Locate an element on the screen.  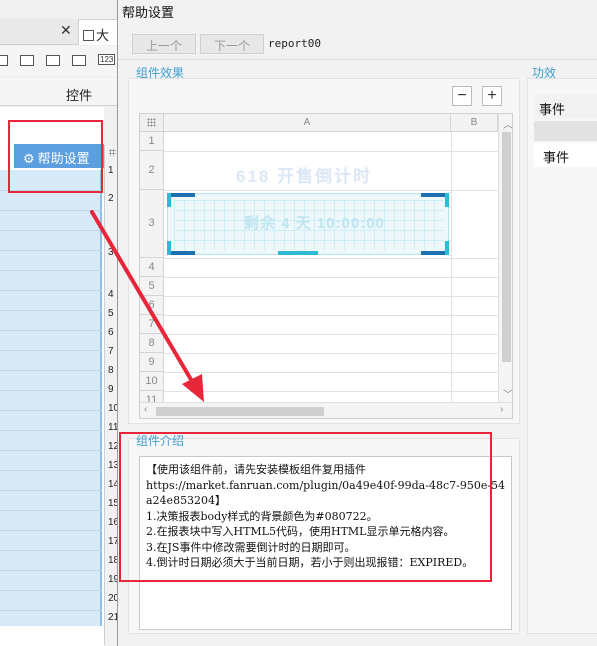
function-item-event-selected: 事件 is located at coordinates (565, 155).